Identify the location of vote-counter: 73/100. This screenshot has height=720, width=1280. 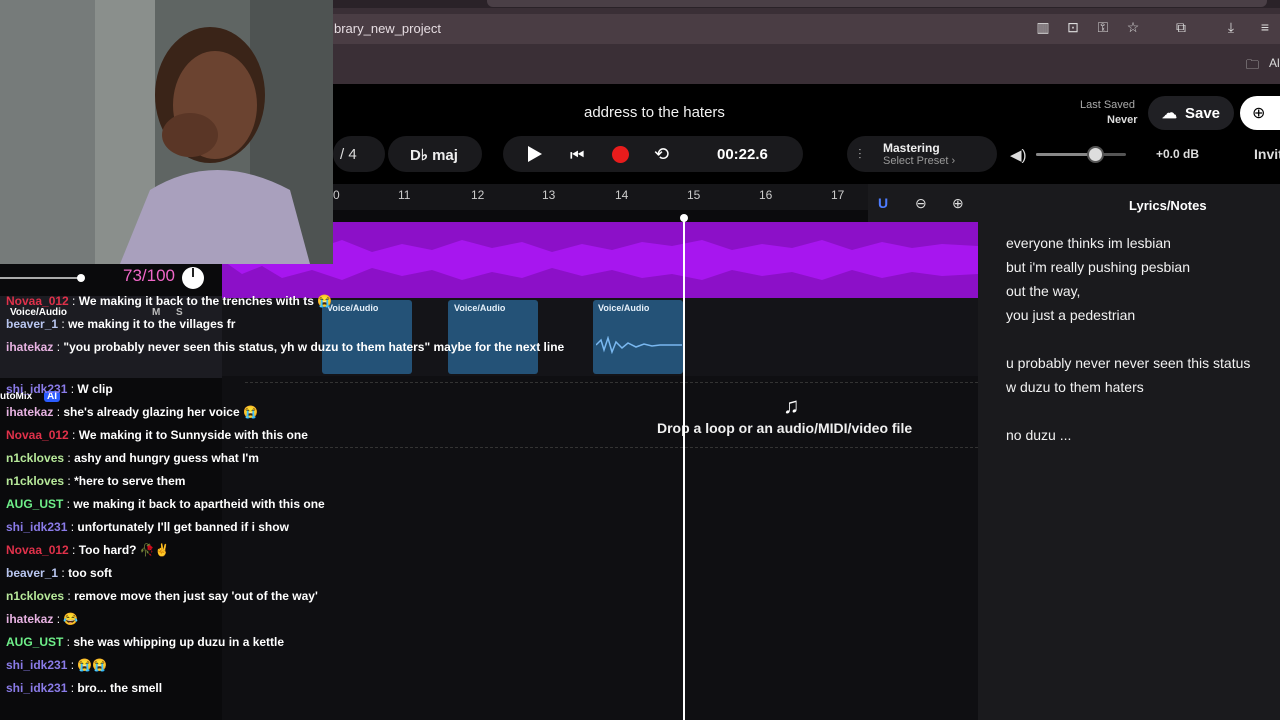
(149, 275).